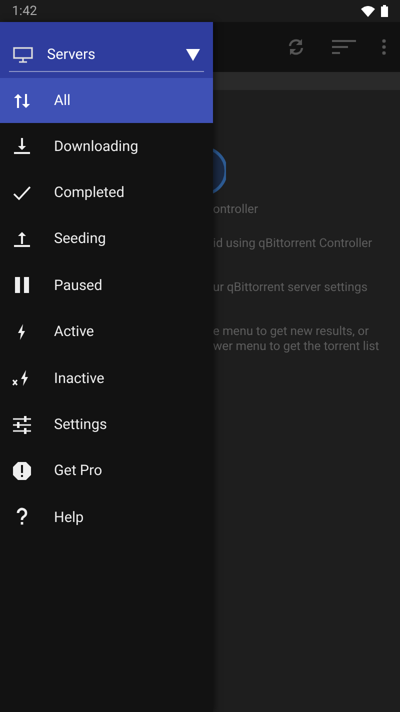 The image size is (400, 712). I want to click on drawer-item: All, so click(106, 100).